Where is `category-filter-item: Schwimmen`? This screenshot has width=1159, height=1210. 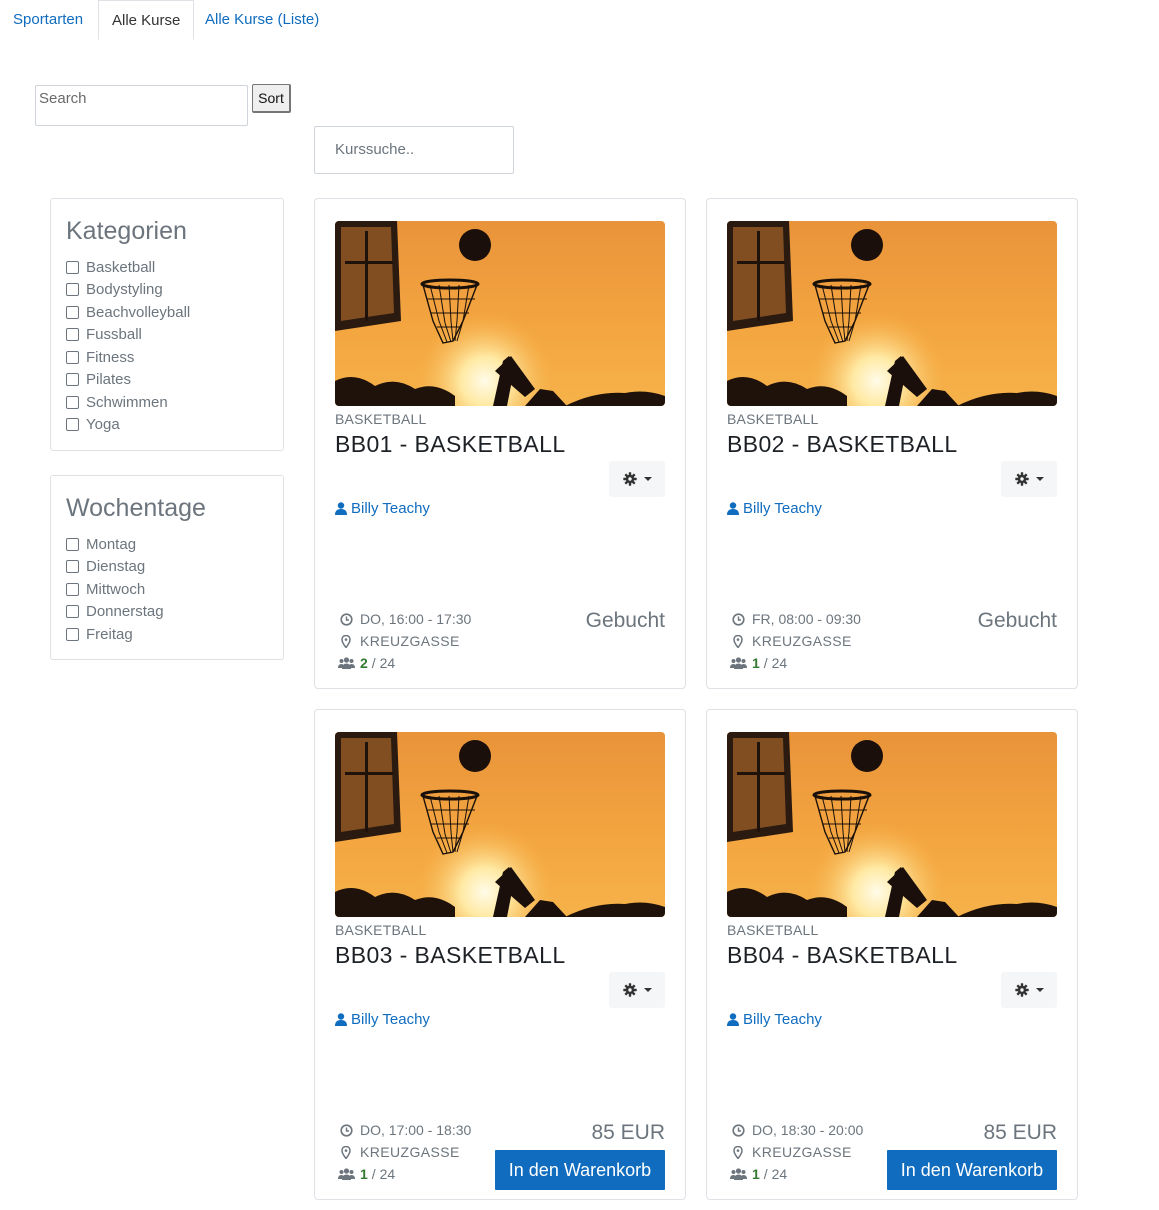
category-filter-item: Schwimmen is located at coordinates (167, 402).